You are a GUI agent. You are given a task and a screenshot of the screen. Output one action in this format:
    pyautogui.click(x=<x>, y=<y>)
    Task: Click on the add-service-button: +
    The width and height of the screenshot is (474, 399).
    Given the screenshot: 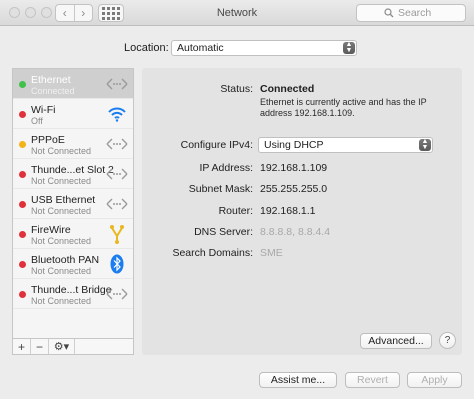 What is the action you would take?
    pyautogui.click(x=22, y=346)
    